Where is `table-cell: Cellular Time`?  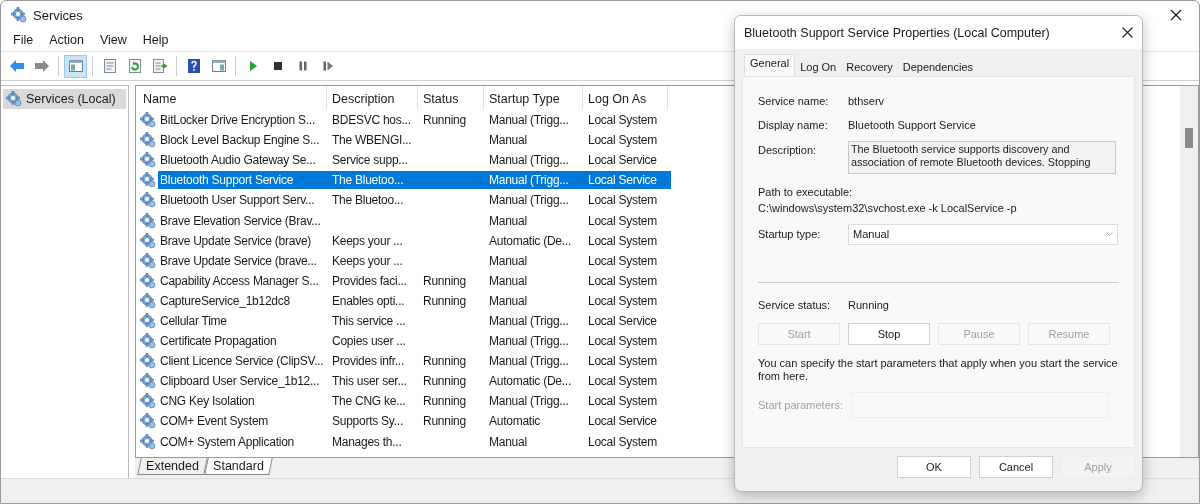 table-cell: Cellular Time is located at coordinates (193, 321).